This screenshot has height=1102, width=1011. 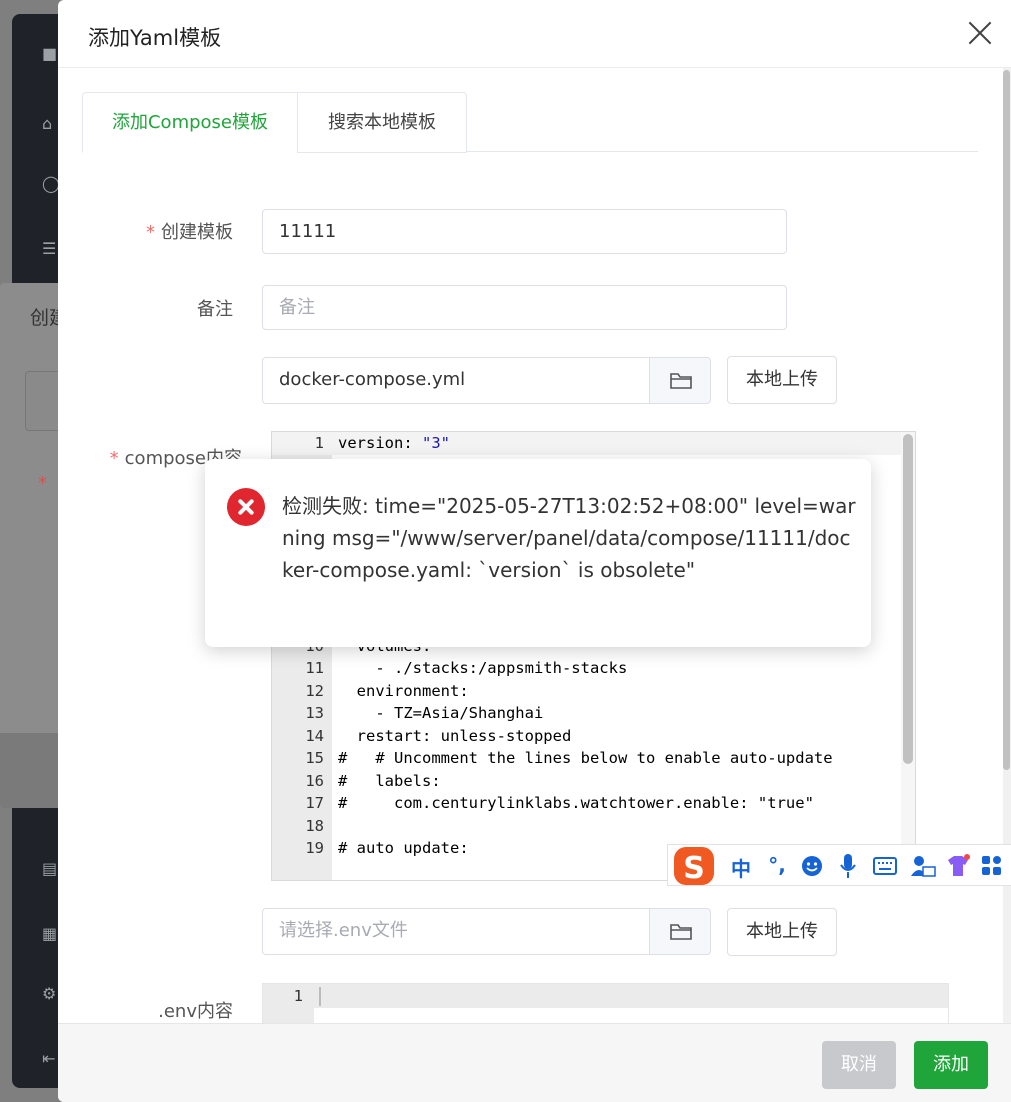 I want to click on code-line: 12 environment:, so click(x=593, y=691).